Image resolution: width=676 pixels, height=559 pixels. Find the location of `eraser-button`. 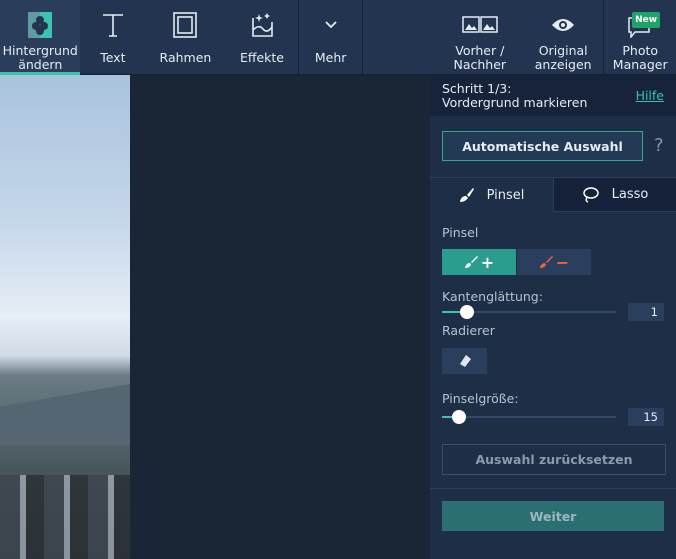

eraser-button is located at coordinates (464, 361).